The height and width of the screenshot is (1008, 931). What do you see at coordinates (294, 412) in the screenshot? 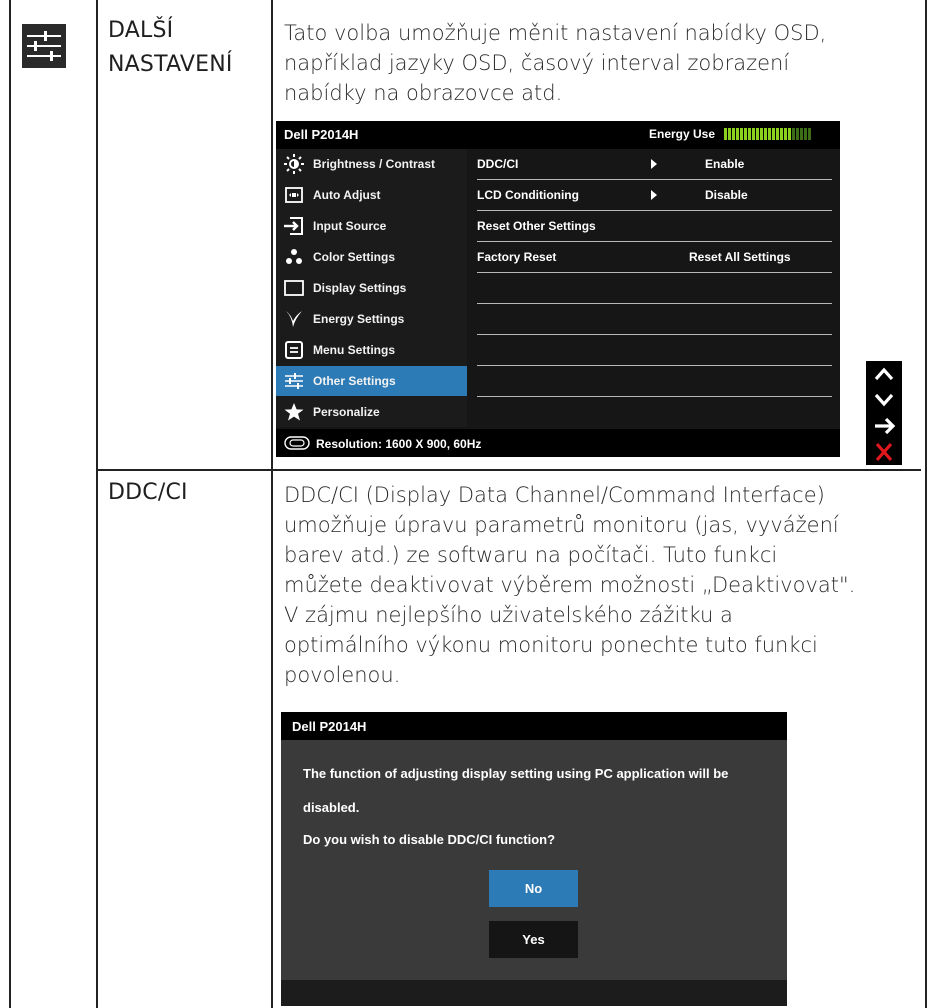
I see `star-icon` at bounding box center [294, 412].